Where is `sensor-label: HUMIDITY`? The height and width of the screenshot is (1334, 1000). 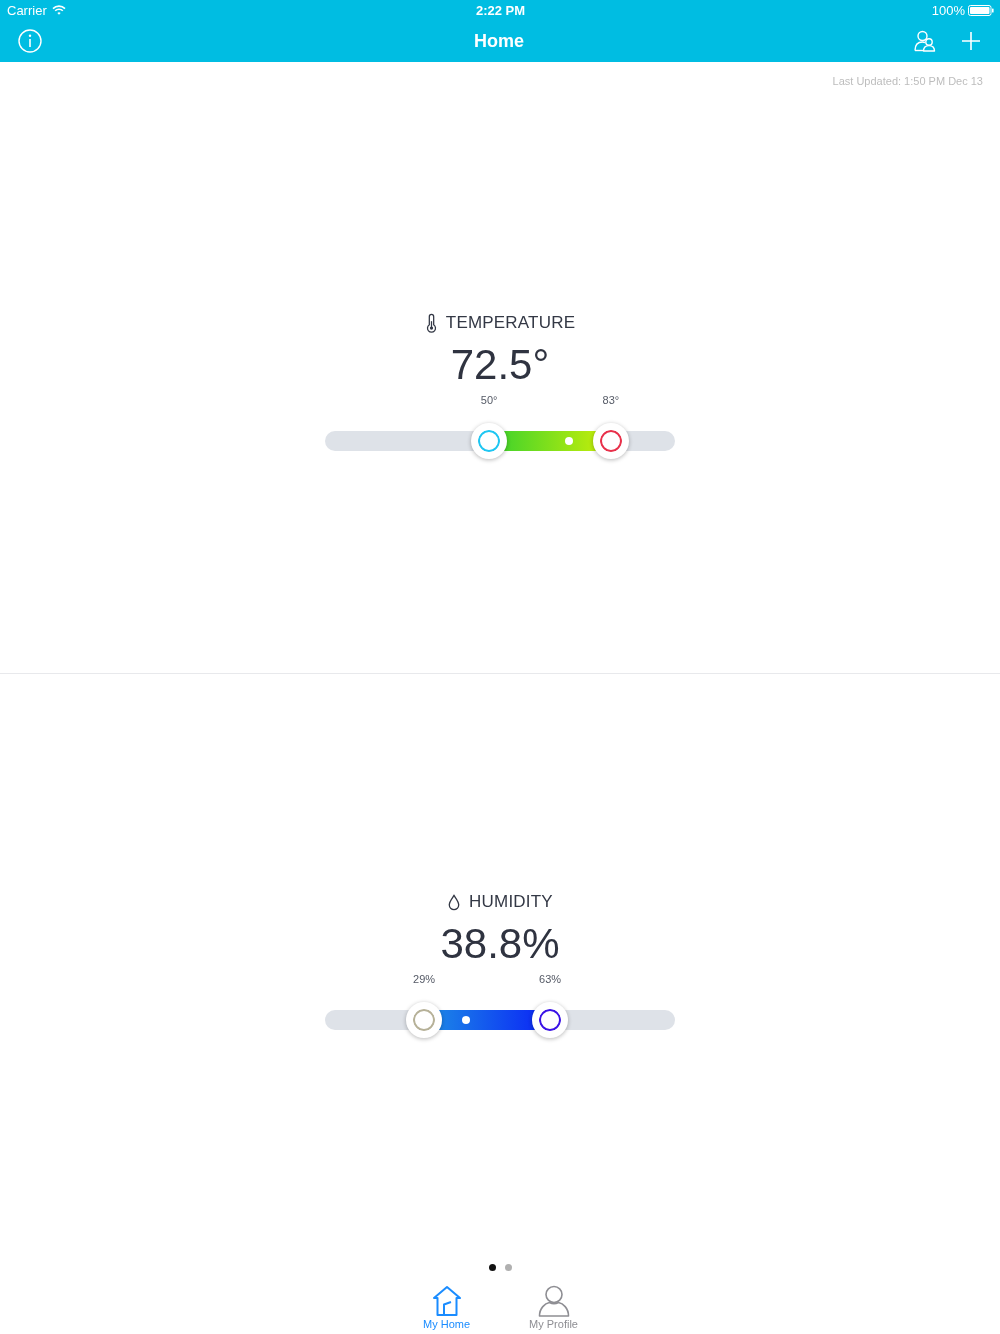
sensor-label: HUMIDITY is located at coordinates (511, 902).